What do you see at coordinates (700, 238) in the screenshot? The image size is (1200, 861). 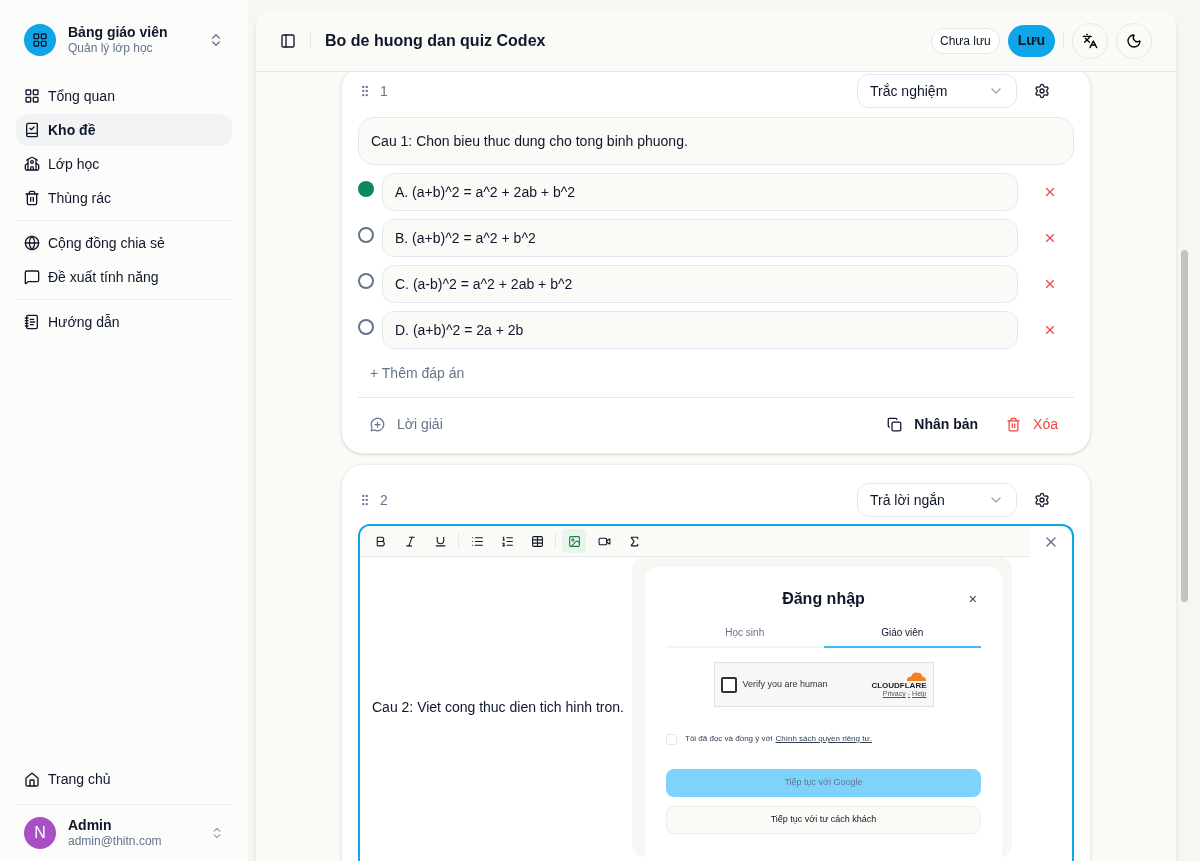 I see `answer-field: B. (a+b)^2 = a^2 + b^2` at bounding box center [700, 238].